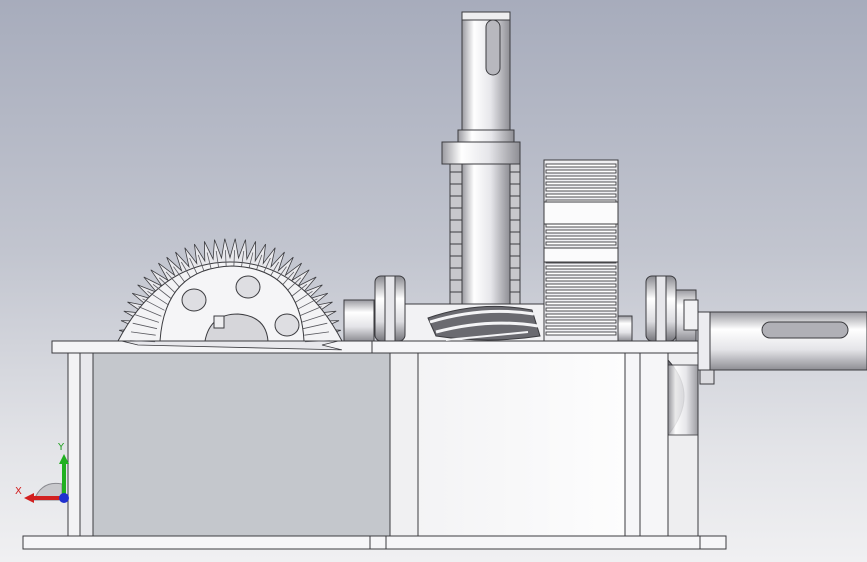 Image resolution: width=867 pixels, height=562 pixels. Describe the element at coordinates (481, 158) in the screenshot. I see `vertical-shaft` at that location.